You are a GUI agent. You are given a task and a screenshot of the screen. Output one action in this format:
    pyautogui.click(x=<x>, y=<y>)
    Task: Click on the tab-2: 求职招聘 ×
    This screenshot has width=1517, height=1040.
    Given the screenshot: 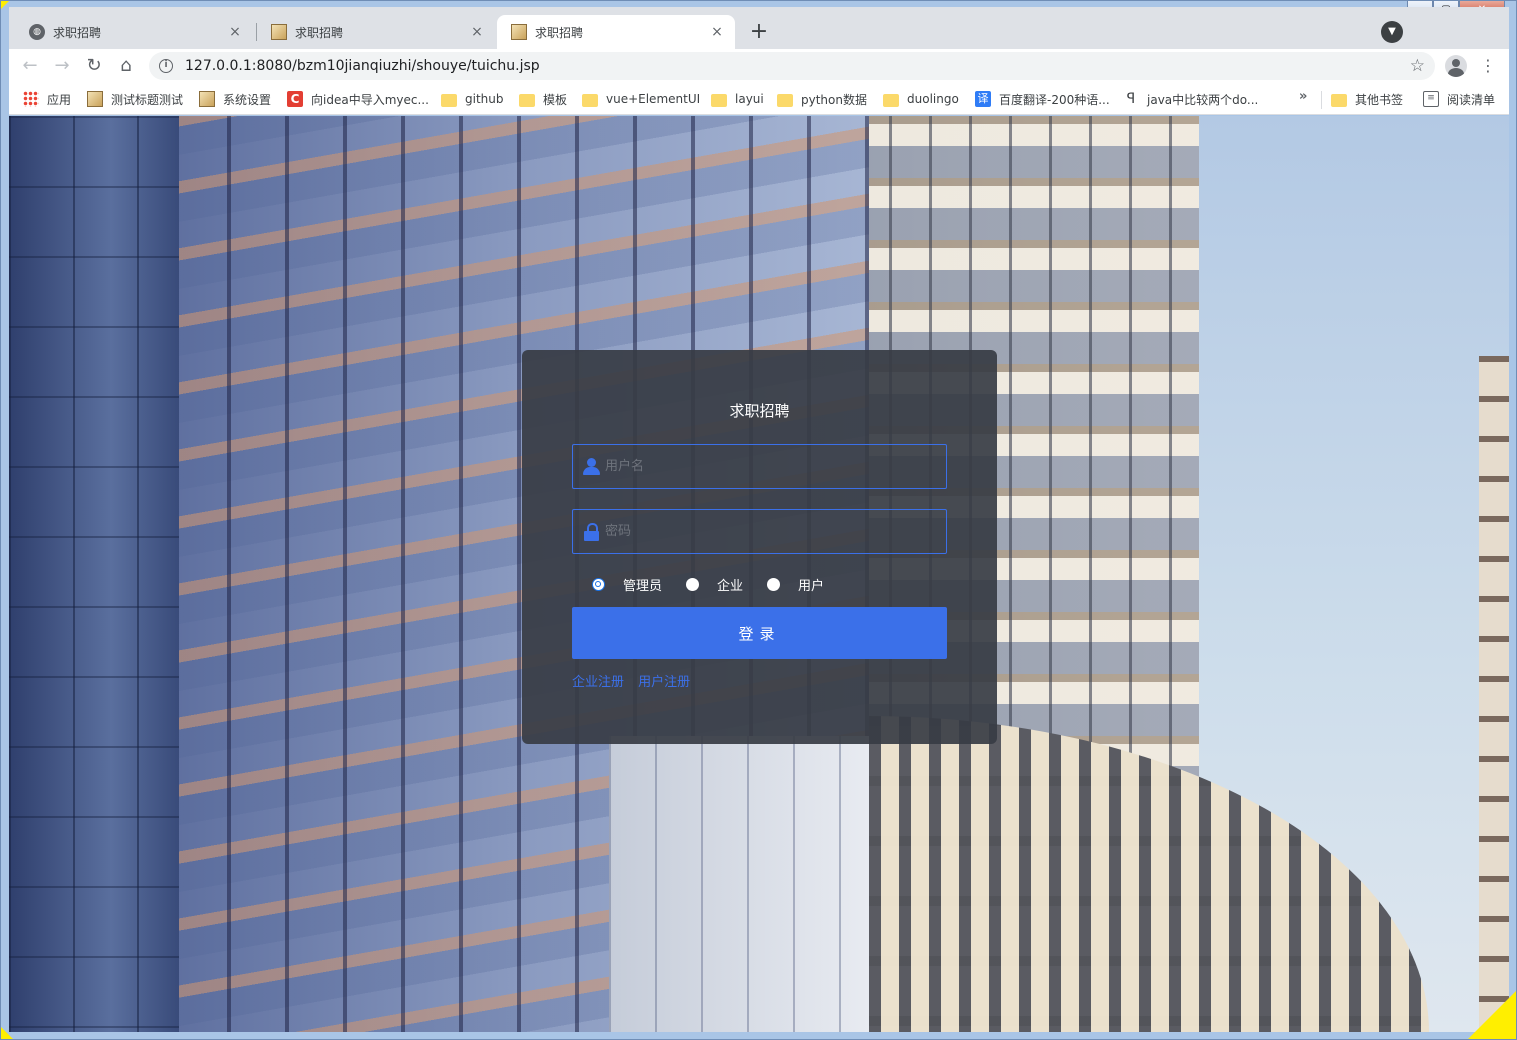 What is the action you would take?
    pyautogui.click(x=376, y=32)
    